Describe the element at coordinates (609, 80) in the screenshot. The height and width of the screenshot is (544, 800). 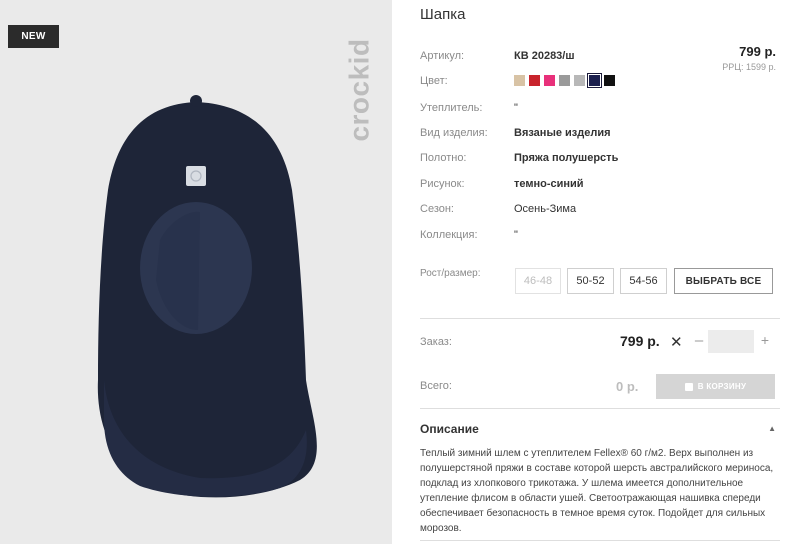
I see `color-swatch-black` at that location.